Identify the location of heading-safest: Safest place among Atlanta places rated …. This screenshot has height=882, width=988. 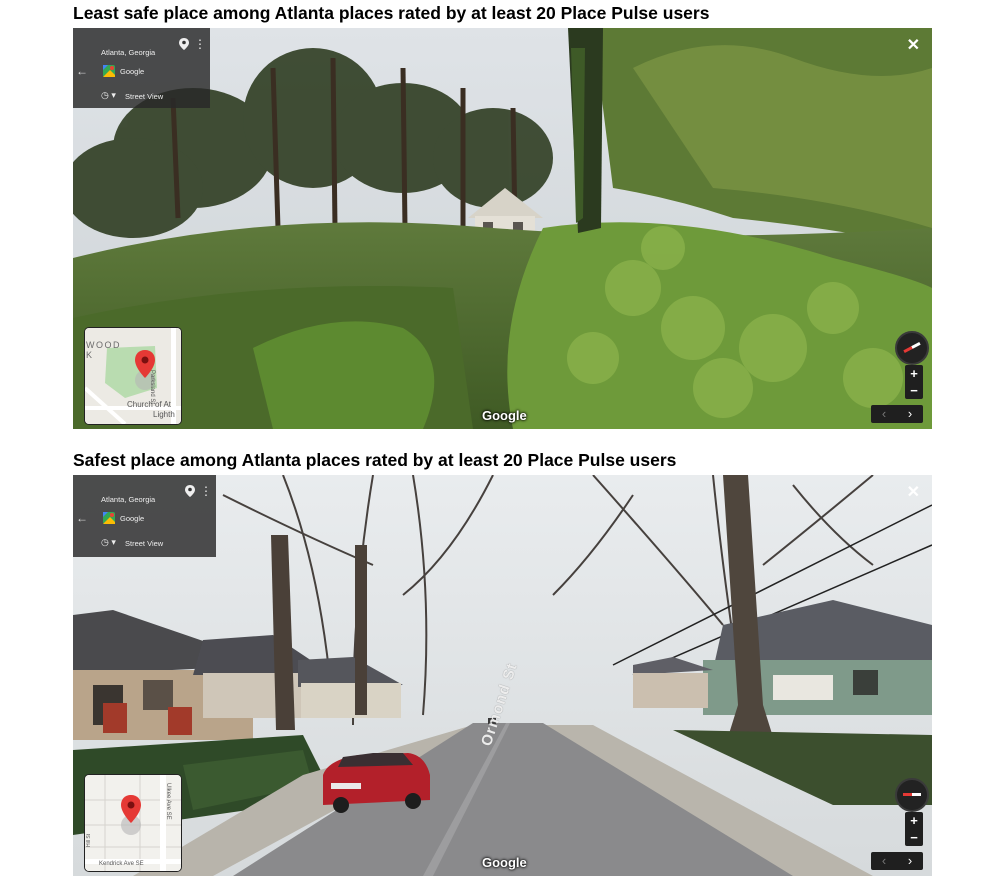
(375, 460).